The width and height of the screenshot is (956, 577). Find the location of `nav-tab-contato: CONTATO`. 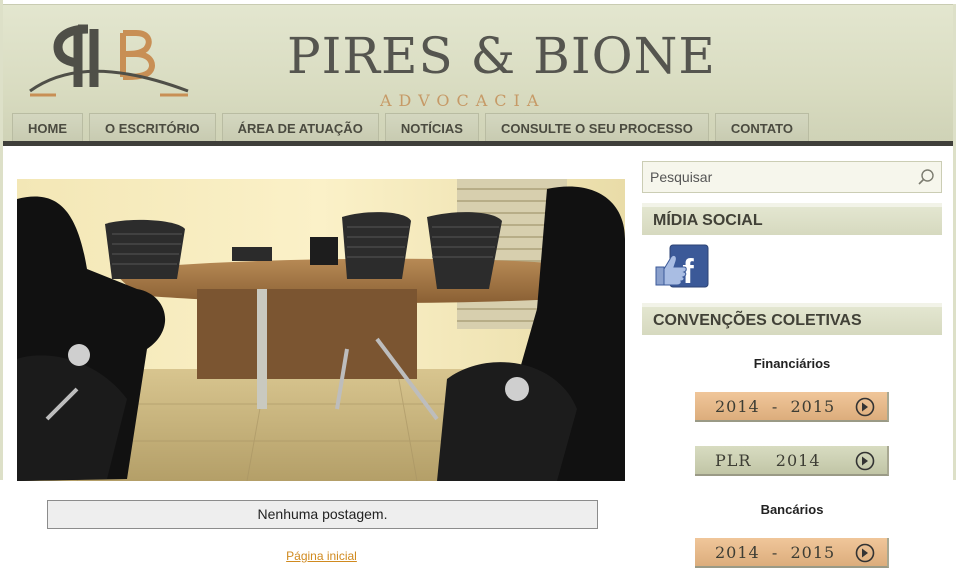

nav-tab-contato: CONTATO is located at coordinates (761, 127).